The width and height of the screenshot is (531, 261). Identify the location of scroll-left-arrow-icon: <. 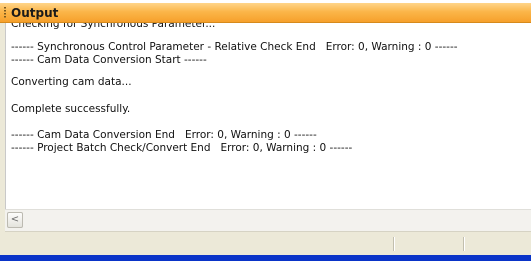
(15, 220).